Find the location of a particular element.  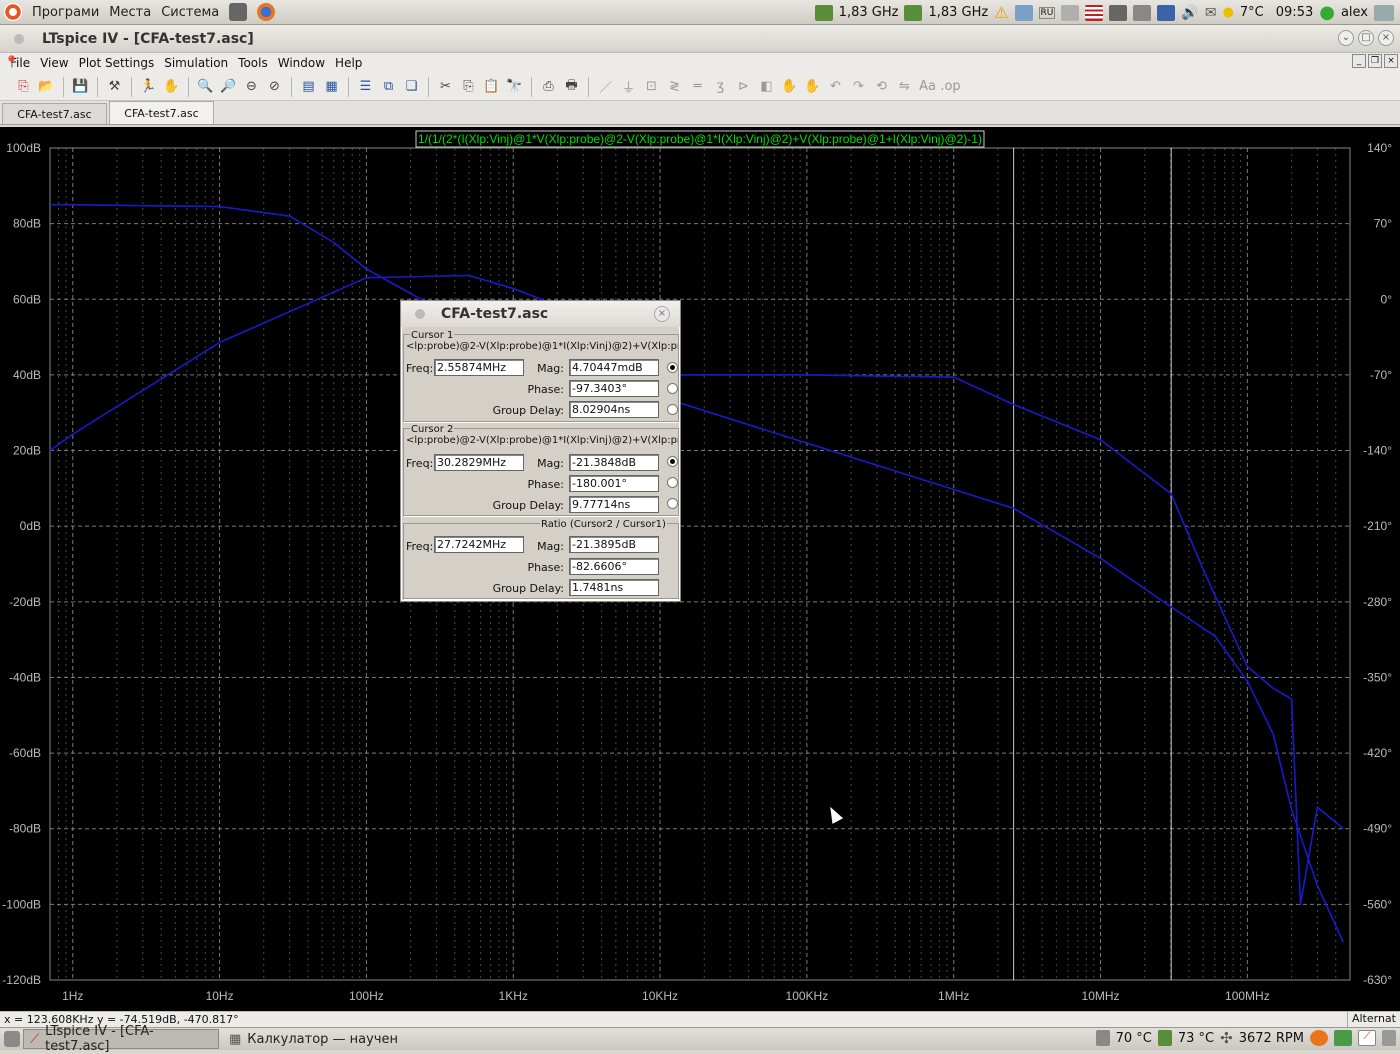

firefox-tray-icon is located at coordinates (1319, 1038).